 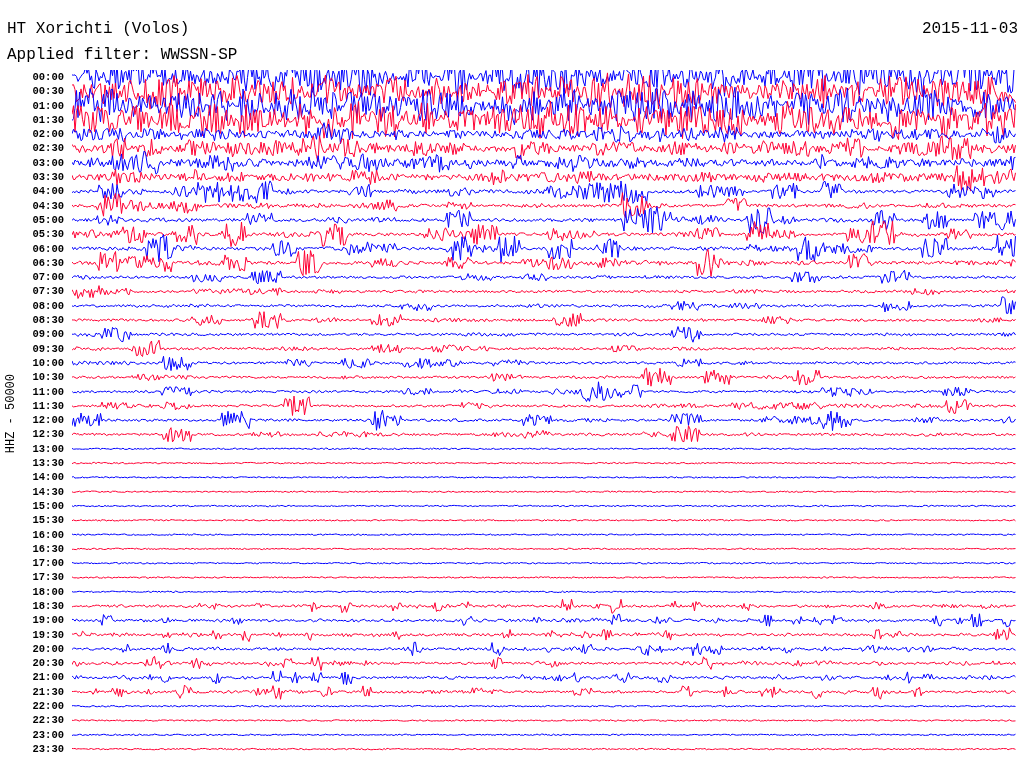 What do you see at coordinates (47, 577) in the screenshot?
I see `time-label: 17:30` at bounding box center [47, 577].